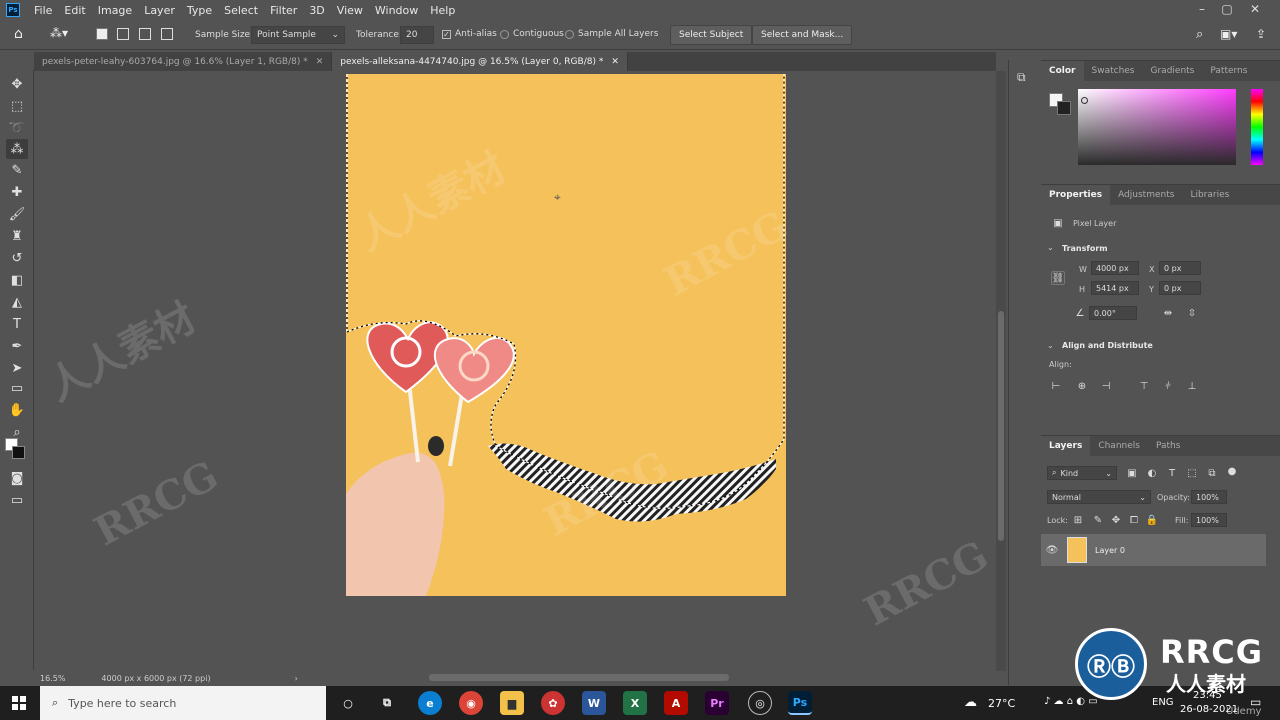  What do you see at coordinates (1082, 473) in the screenshot?
I see `layer-filter-kind-select: ⌕ Kind ⌄` at bounding box center [1082, 473].